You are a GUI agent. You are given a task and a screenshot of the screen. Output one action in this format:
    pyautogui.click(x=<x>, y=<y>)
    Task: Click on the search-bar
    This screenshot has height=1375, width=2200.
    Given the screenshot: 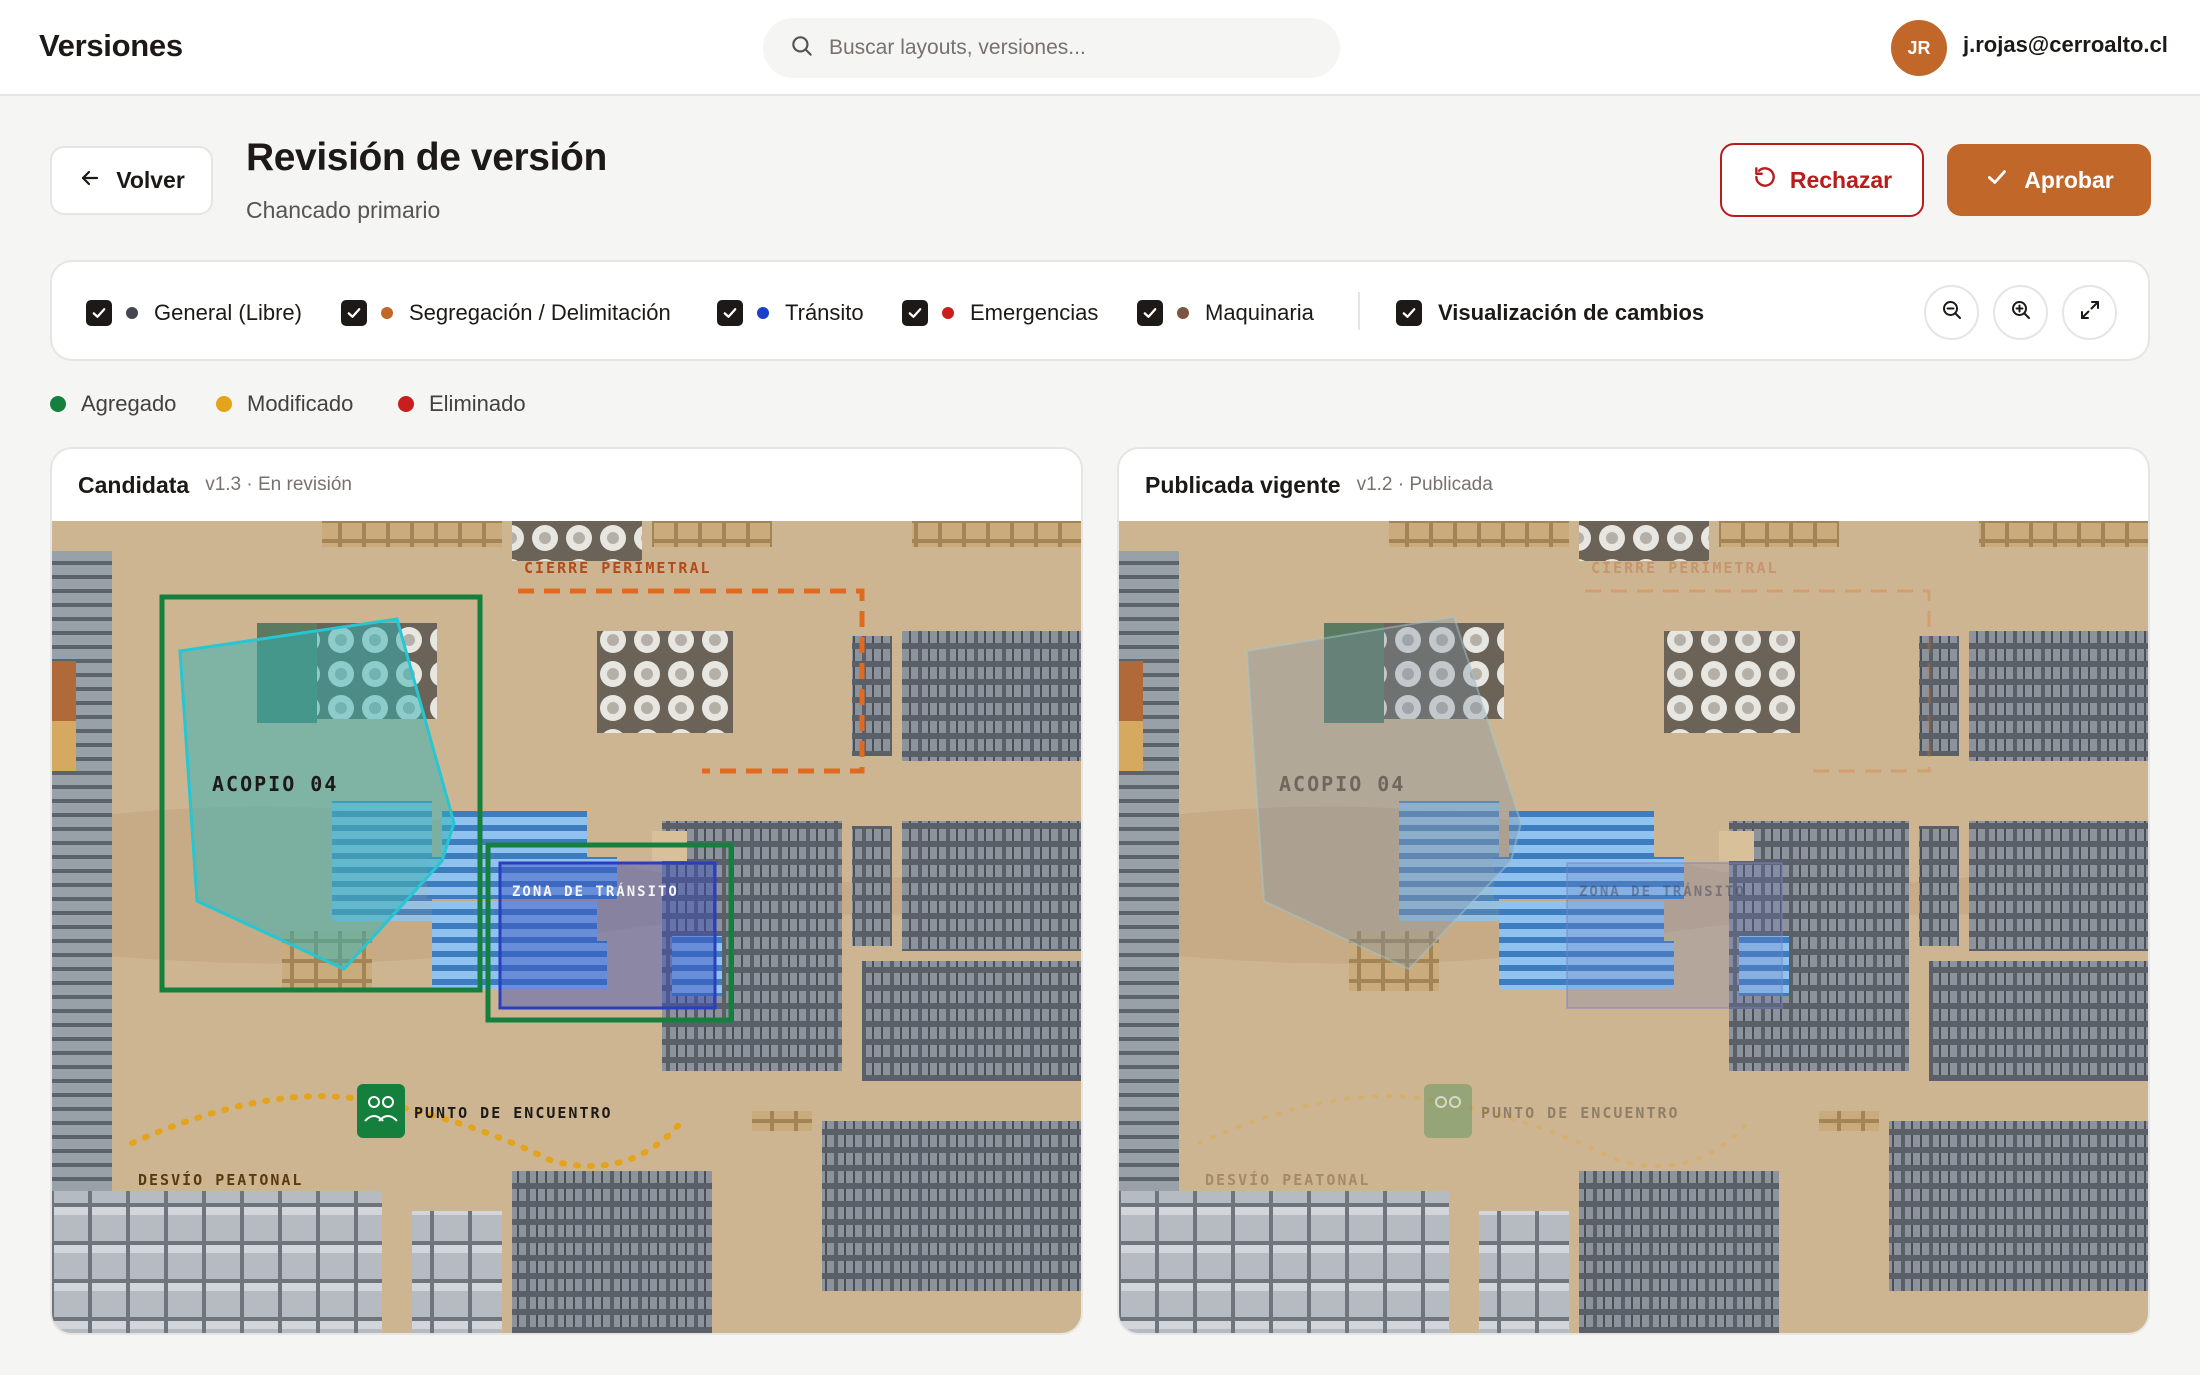 What is the action you would take?
    pyautogui.click(x=1051, y=48)
    